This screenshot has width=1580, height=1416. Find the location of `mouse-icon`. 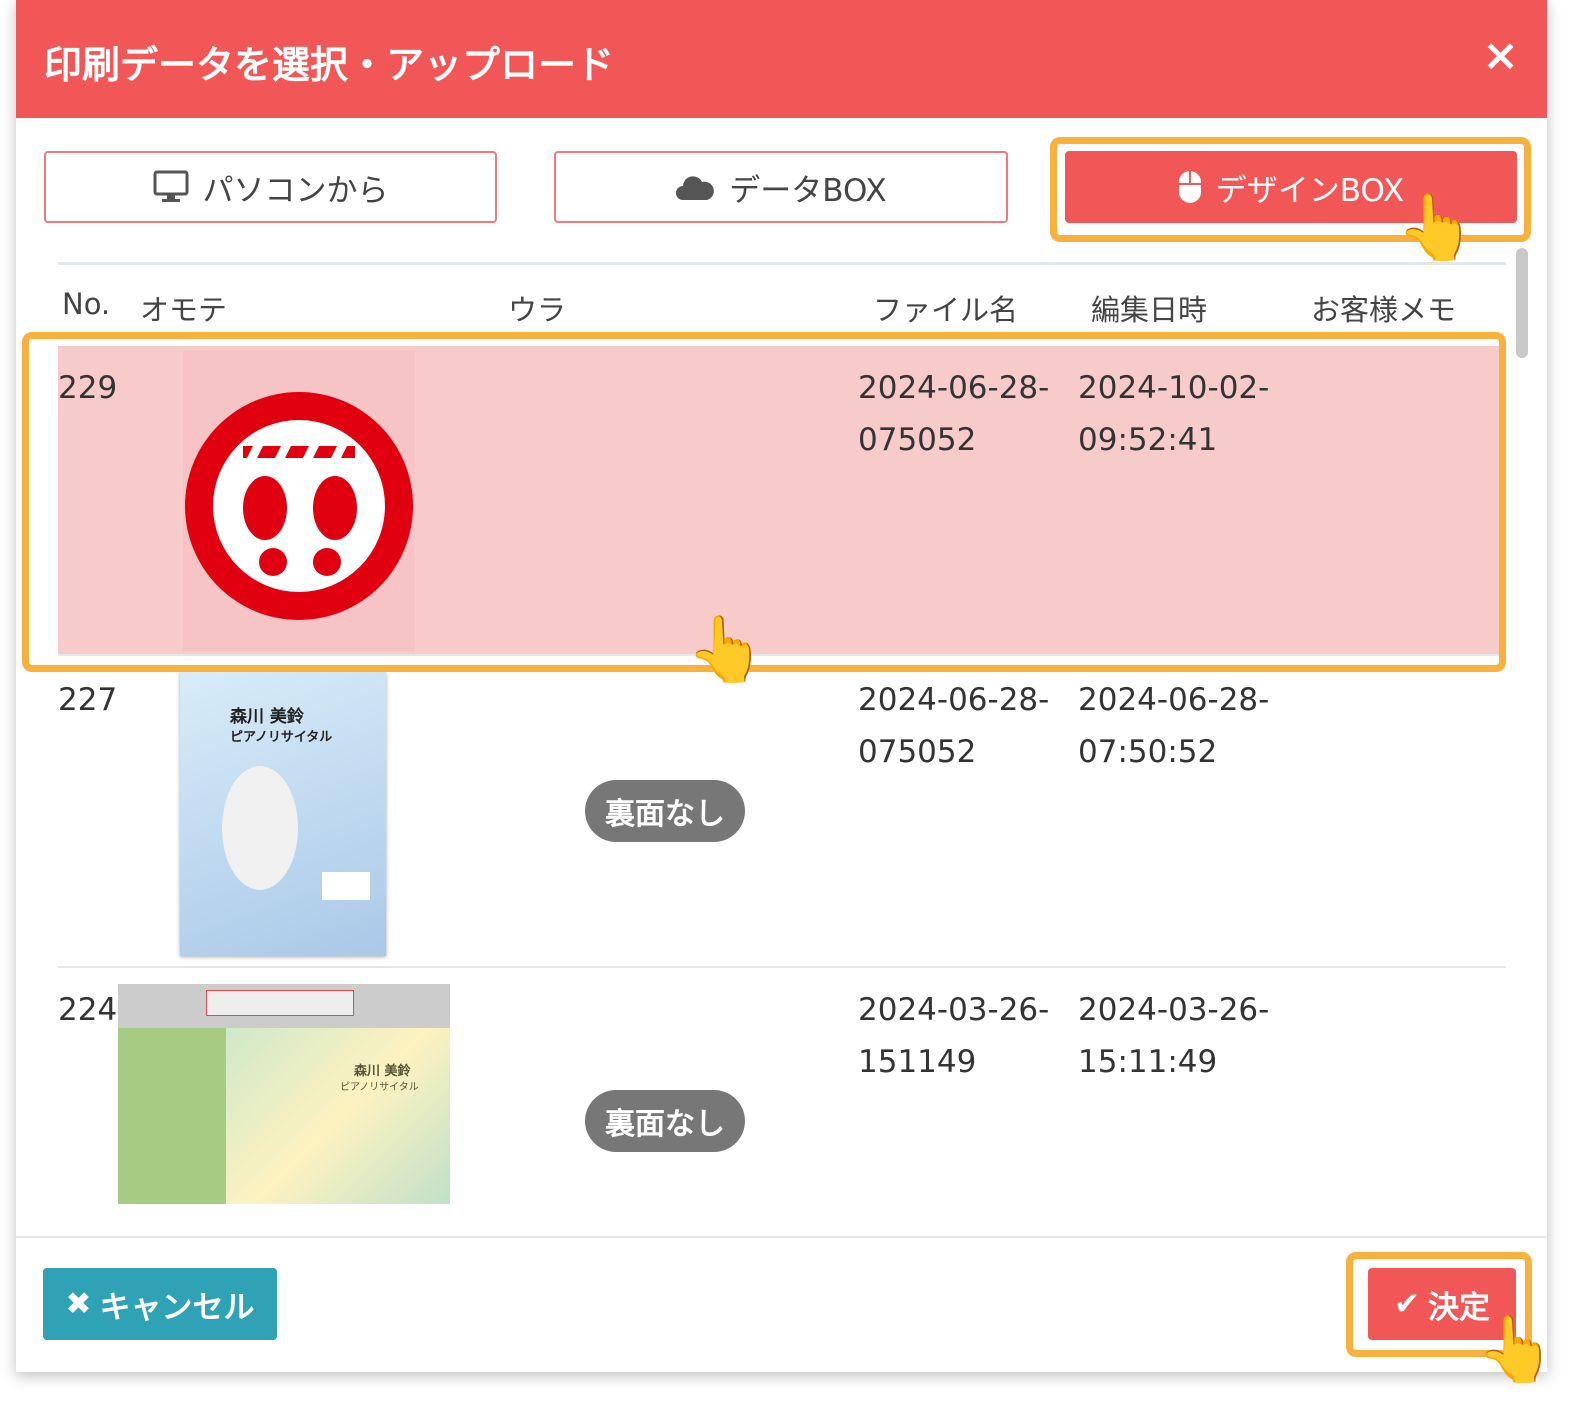

mouse-icon is located at coordinates (1189, 187).